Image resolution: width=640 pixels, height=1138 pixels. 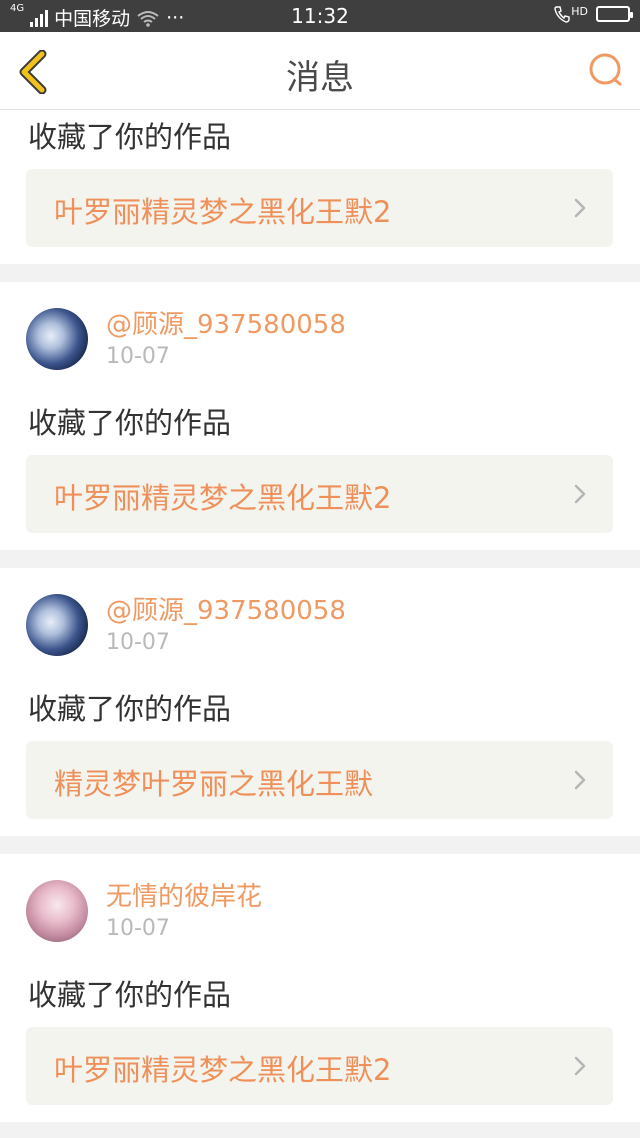 I want to click on username: 无情的彼岸花, so click(x=184, y=894).